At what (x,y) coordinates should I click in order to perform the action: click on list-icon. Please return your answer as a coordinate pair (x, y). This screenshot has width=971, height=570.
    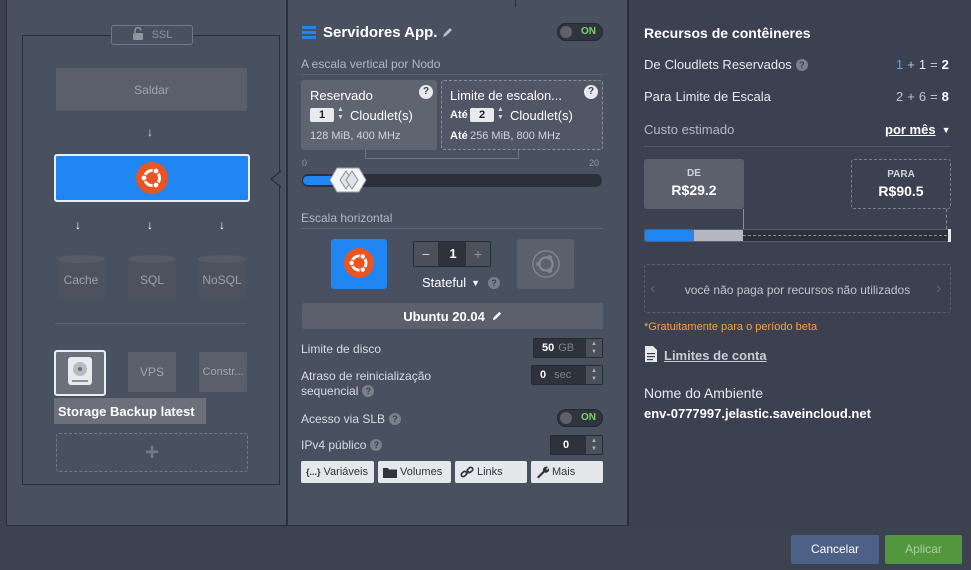
    Looking at the image, I should click on (309, 34).